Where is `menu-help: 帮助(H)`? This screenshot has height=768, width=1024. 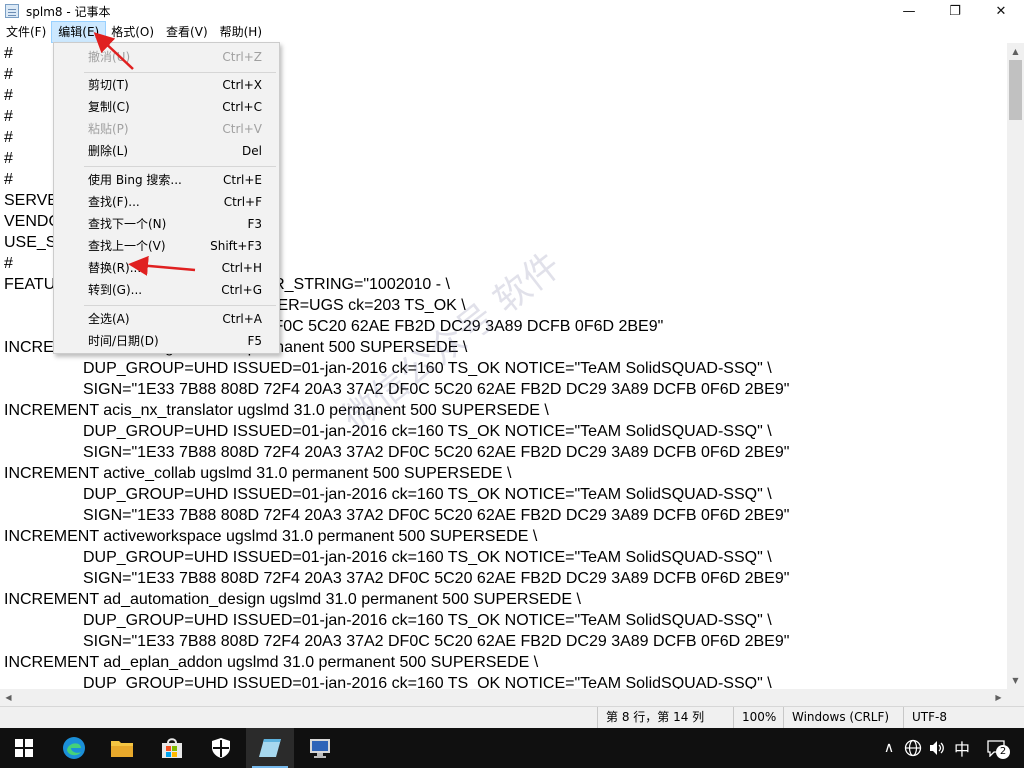
menu-help: 帮助(H) is located at coordinates (241, 32).